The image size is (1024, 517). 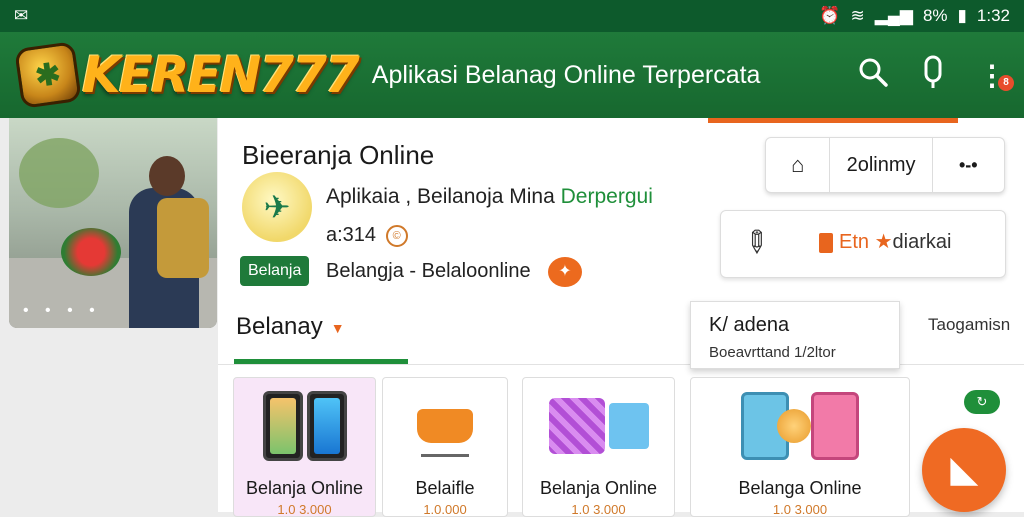 I want to click on action-label-orange: Etn, so click(x=854, y=242).